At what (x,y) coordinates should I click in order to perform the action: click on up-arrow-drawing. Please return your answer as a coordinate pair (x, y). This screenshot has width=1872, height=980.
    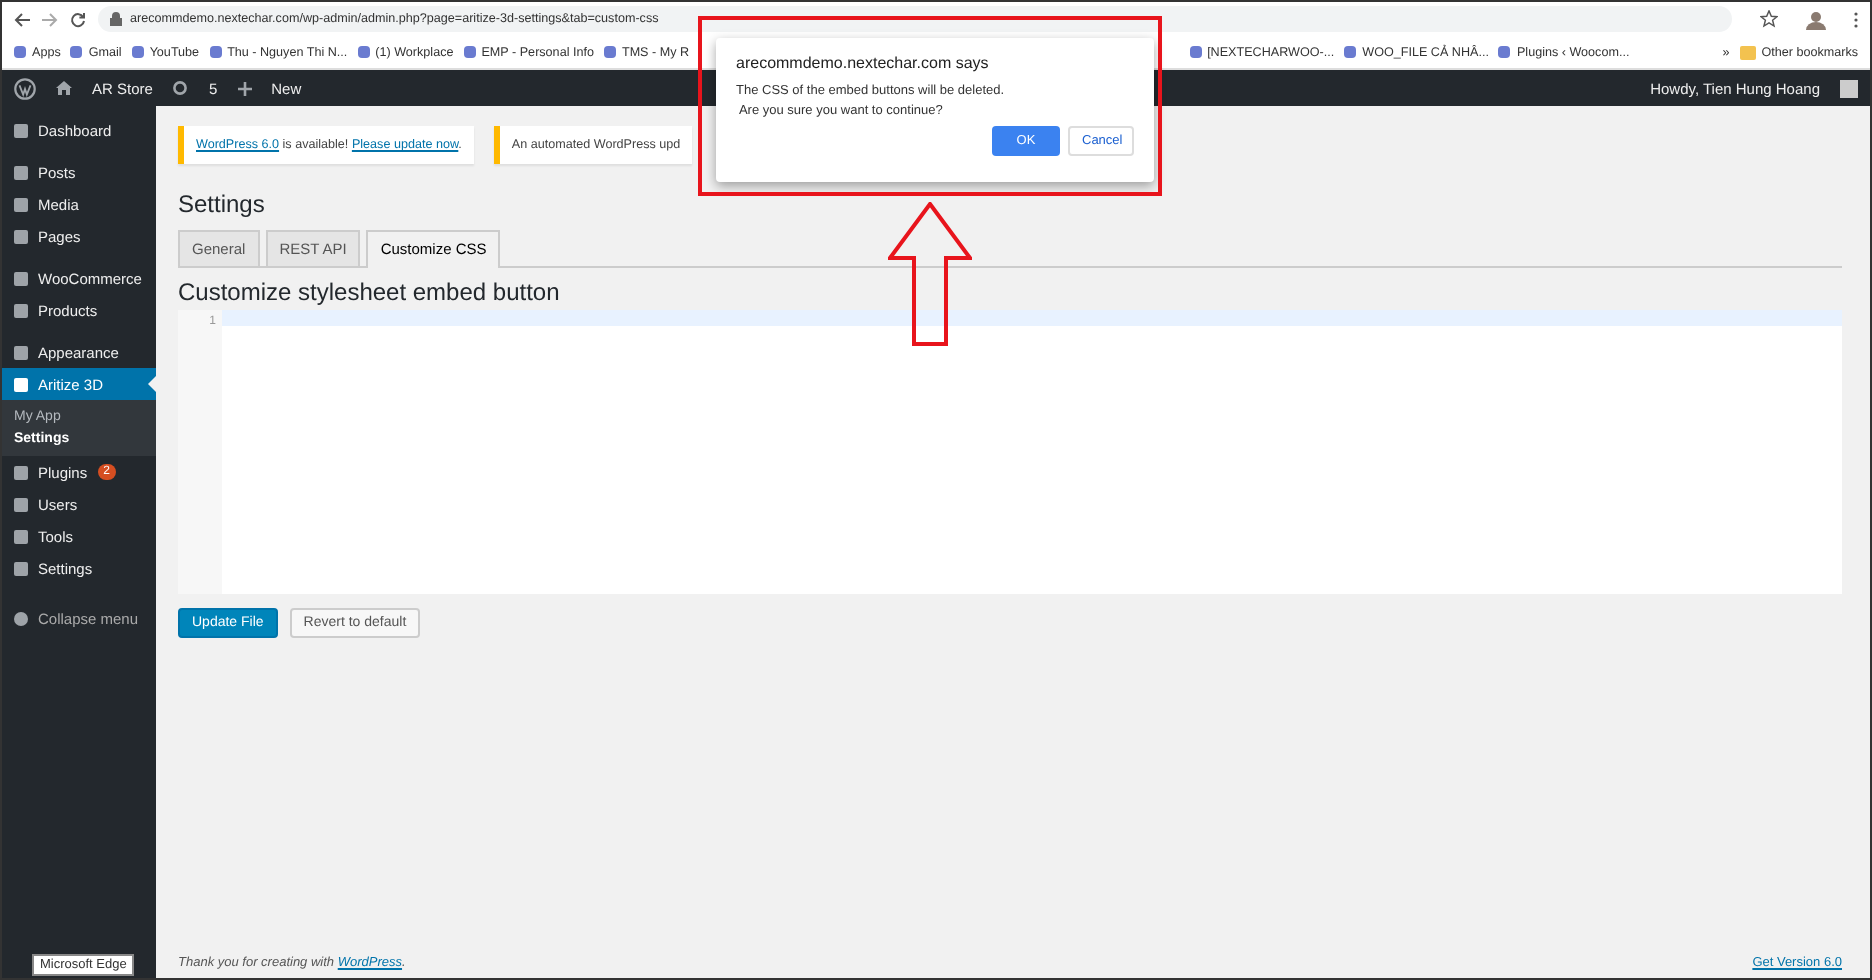
    Looking at the image, I should click on (930, 274).